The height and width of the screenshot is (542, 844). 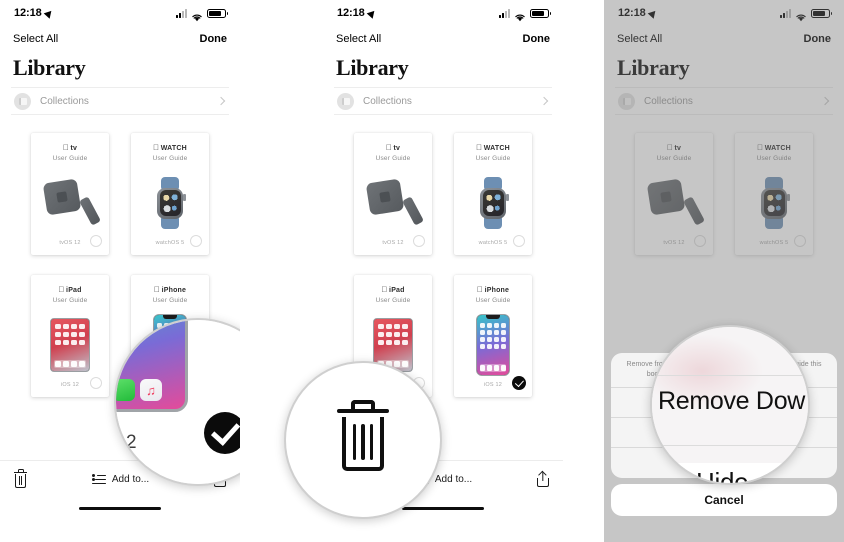 I want to click on loupe-content: Remove Dow Hide, so click(x=730, y=405).